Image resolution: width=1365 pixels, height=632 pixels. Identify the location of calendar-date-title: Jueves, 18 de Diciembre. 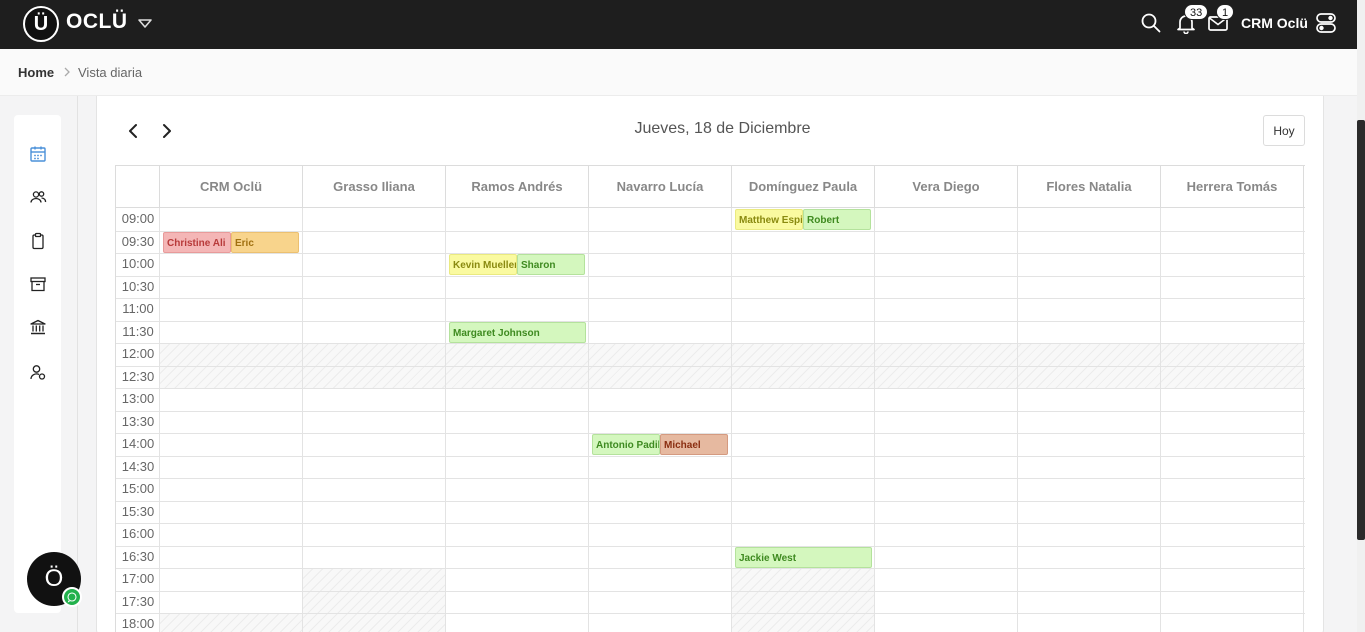
(722, 128).